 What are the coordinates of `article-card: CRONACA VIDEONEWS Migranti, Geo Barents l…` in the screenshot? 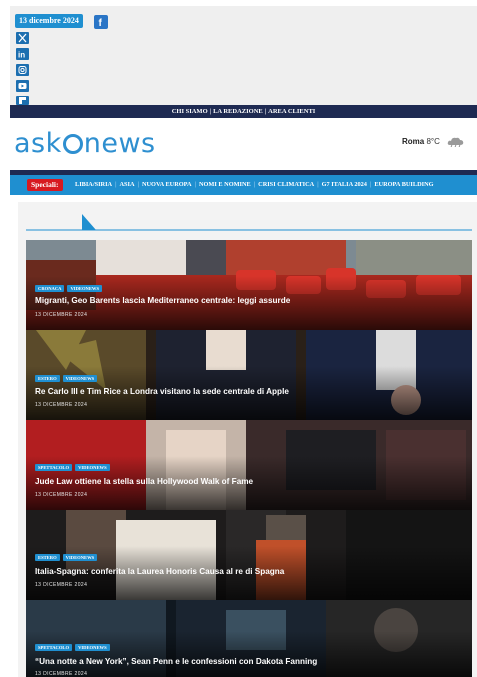 It's located at (249, 285).